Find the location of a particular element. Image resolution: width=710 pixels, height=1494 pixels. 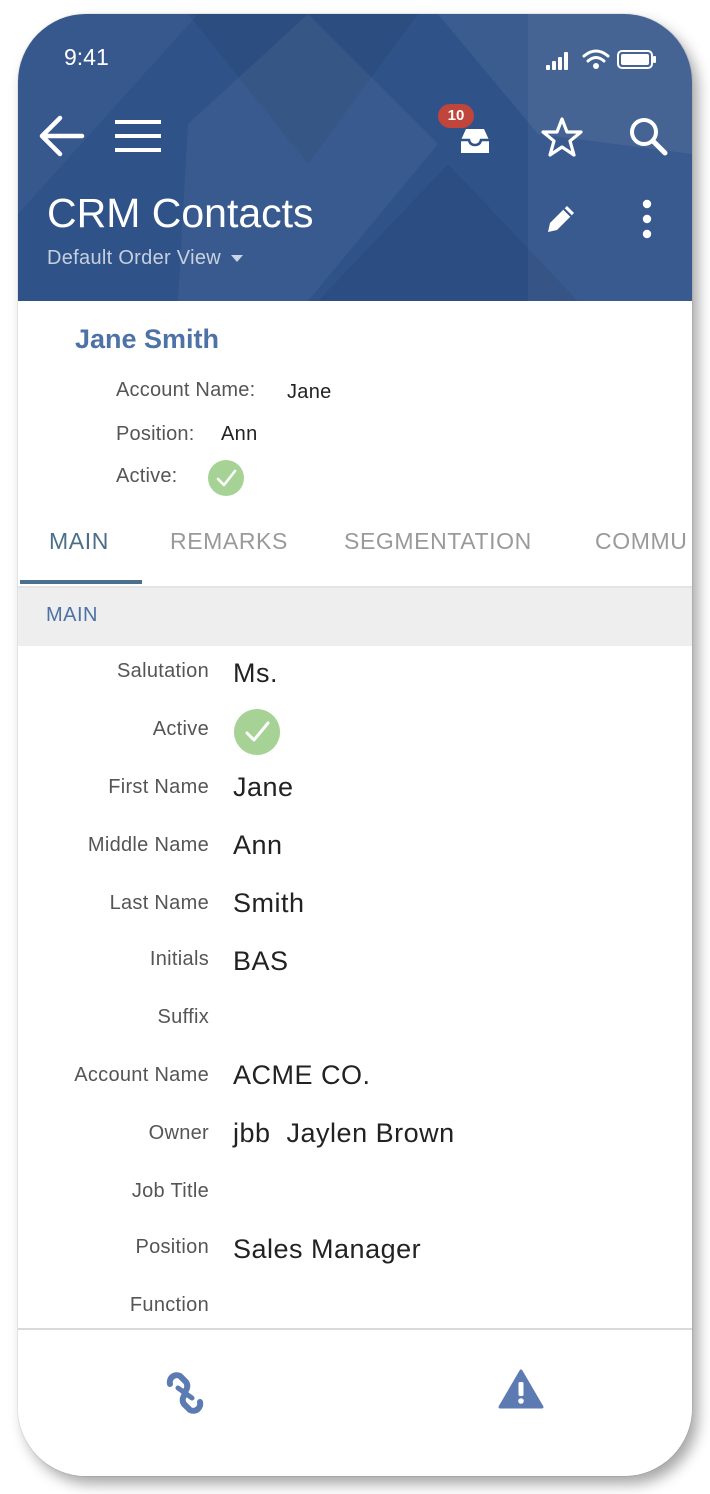

field-label-position: Position is located at coordinates (172, 1247).